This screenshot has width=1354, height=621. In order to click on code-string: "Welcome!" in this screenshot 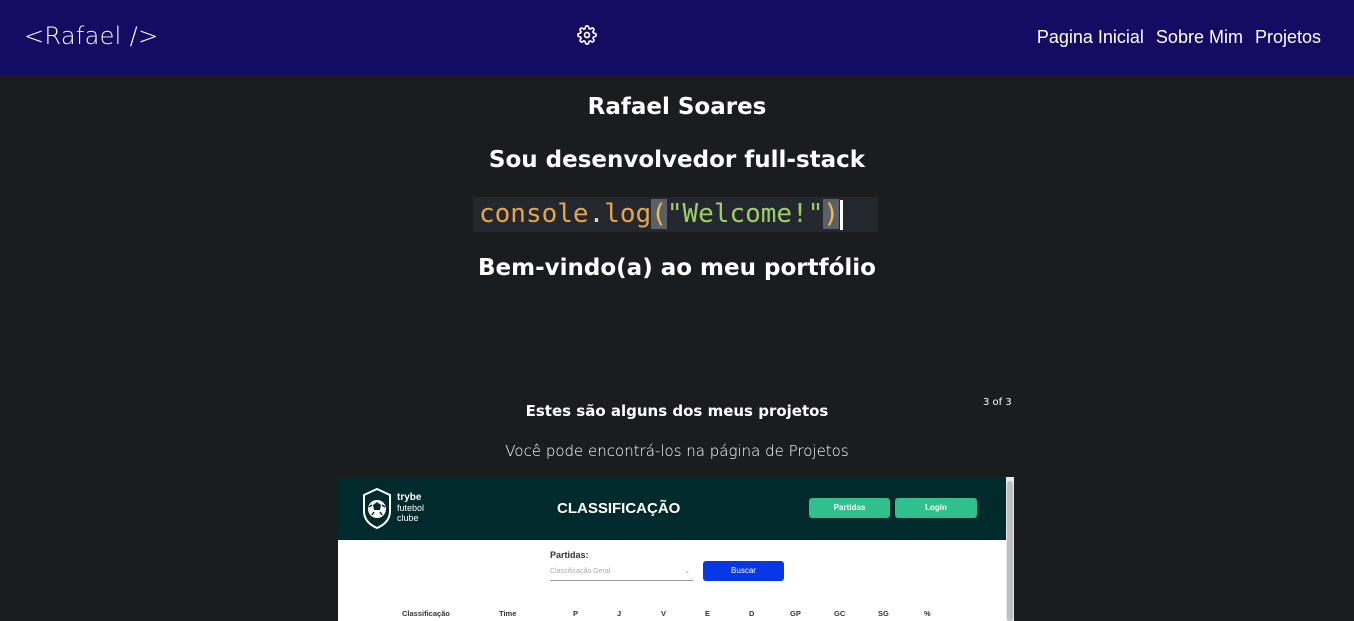, I will do `click(745, 214)`.